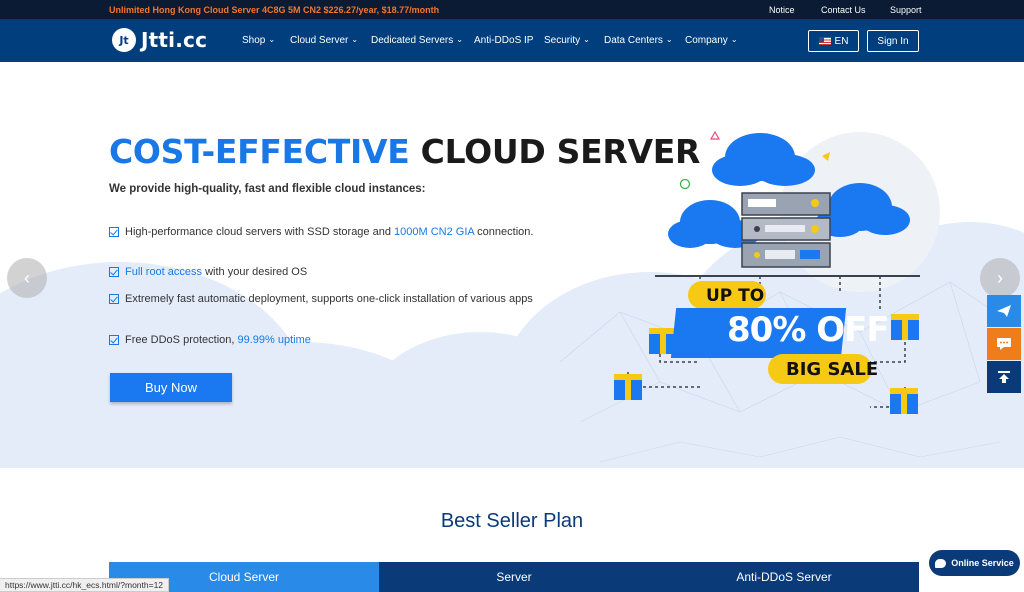 The width and height of the screenshot is (1024, 592). What do you see at coordinates (504, 232) in the screenshot?
I see `feature-text-part: connection.` at bounding box center [504, 232].